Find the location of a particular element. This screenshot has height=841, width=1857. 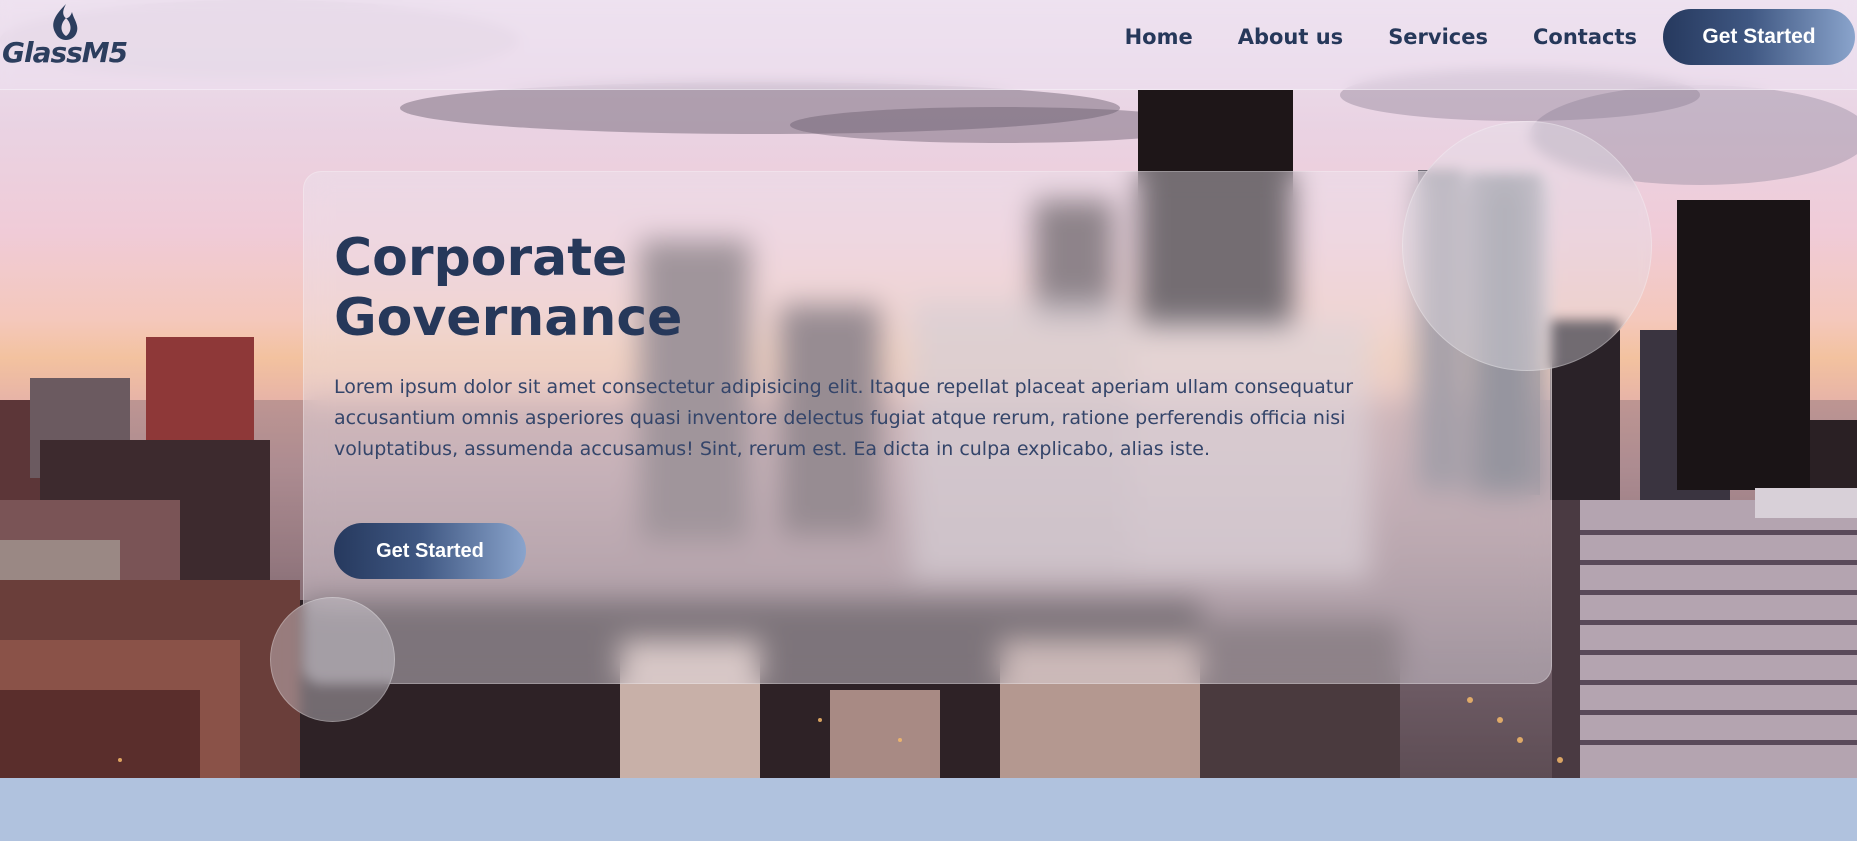

decorative-circle-small is located at coordinates (332, 659).